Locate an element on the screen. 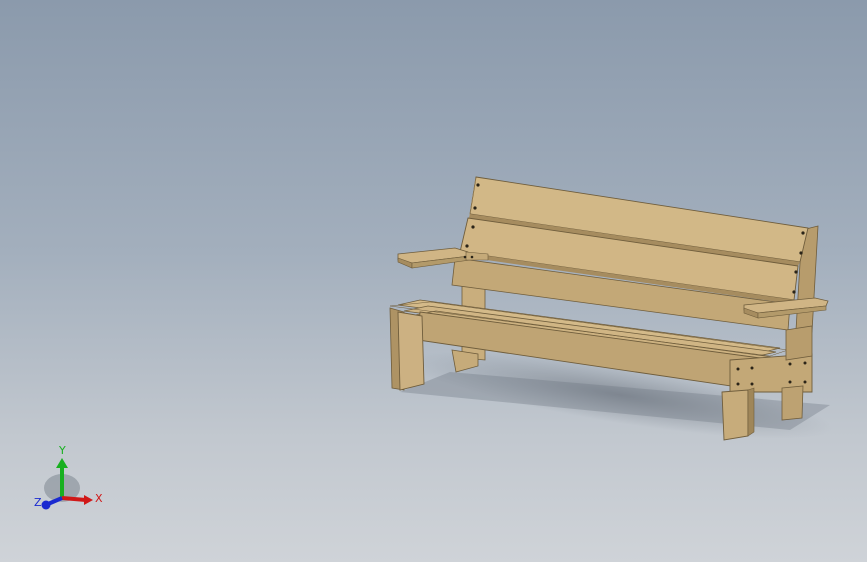 The width and height of the screenshot is (867, 562). front-leg-left is located at coordinates (407, 349).